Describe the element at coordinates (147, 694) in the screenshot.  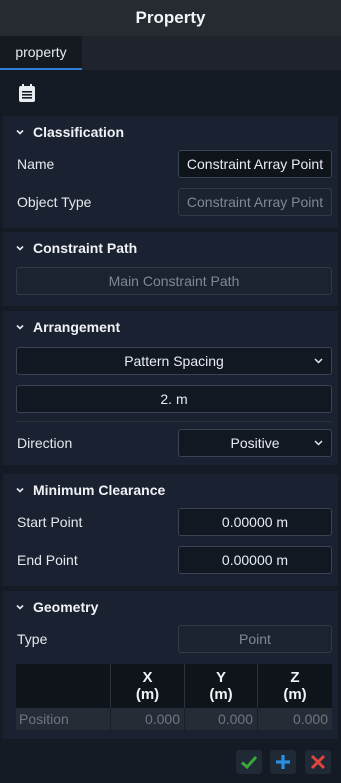
I see `grid-header-x-unit: (m)` at that location.